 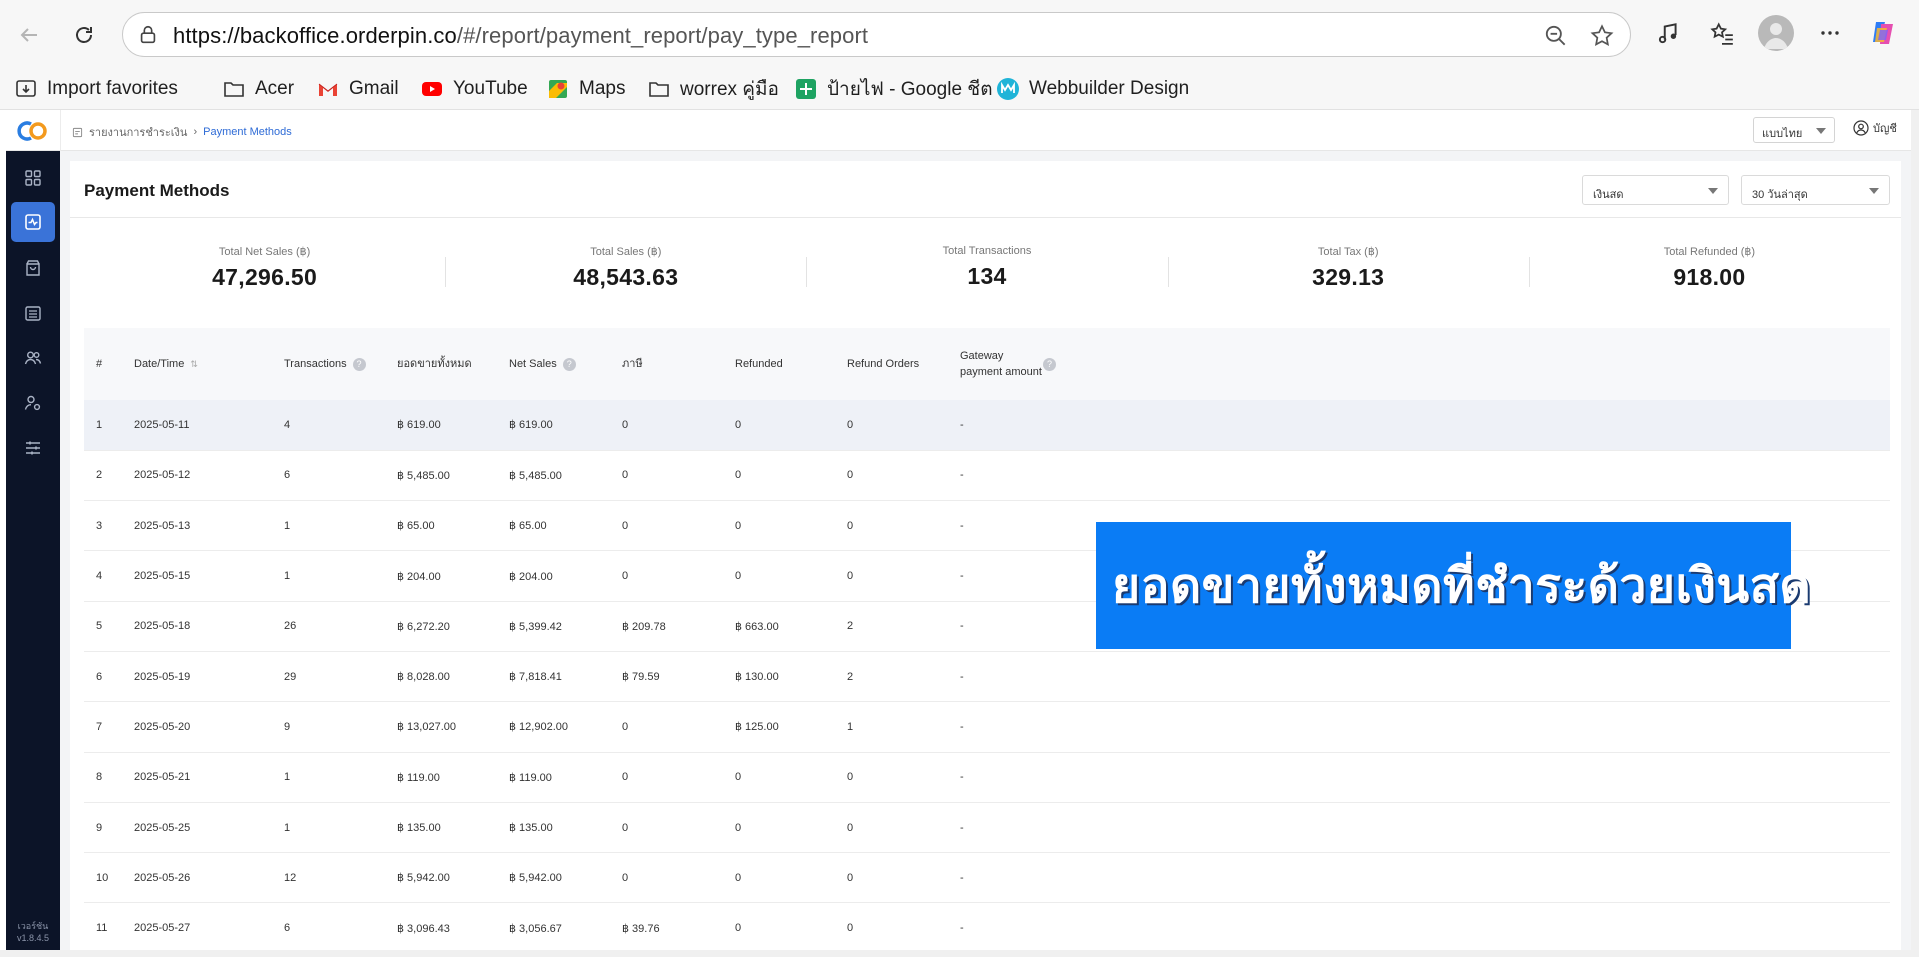 I want to click on sidebar-item-orders, so click(x=33, y=268).